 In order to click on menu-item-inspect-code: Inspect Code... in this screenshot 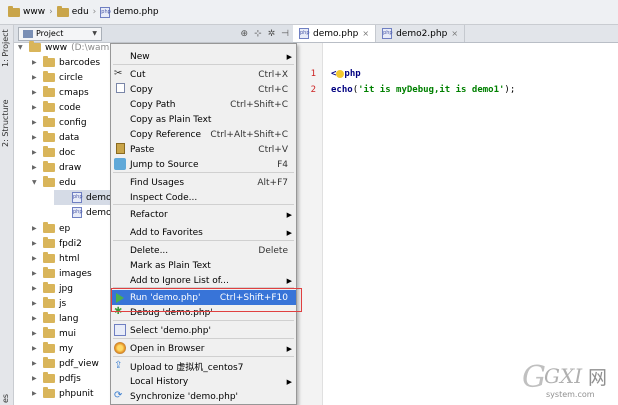, I will do `click(203, 197)`.